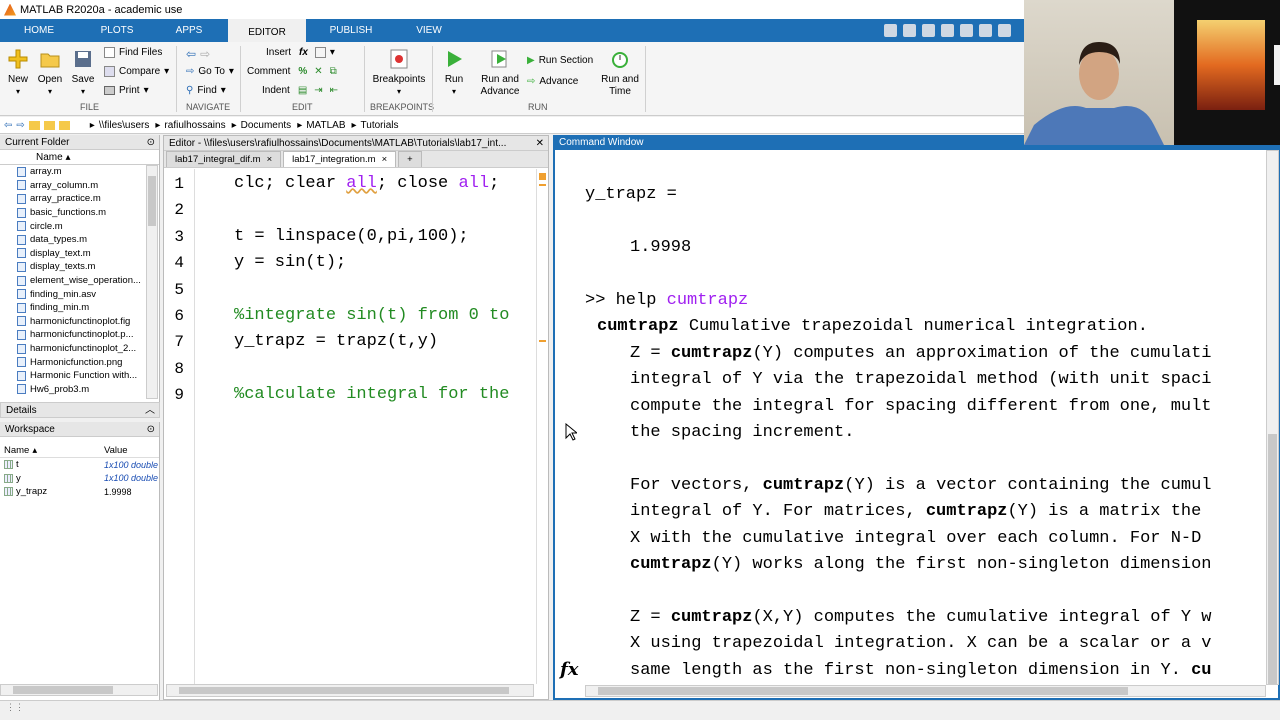 Image resolution: width=1280 pixels, height=720 pixels. What do you see at coordinates (136, 71) in the screenshot?
I see `compare-button: Compare ▾` at bounding box center [136, 71].